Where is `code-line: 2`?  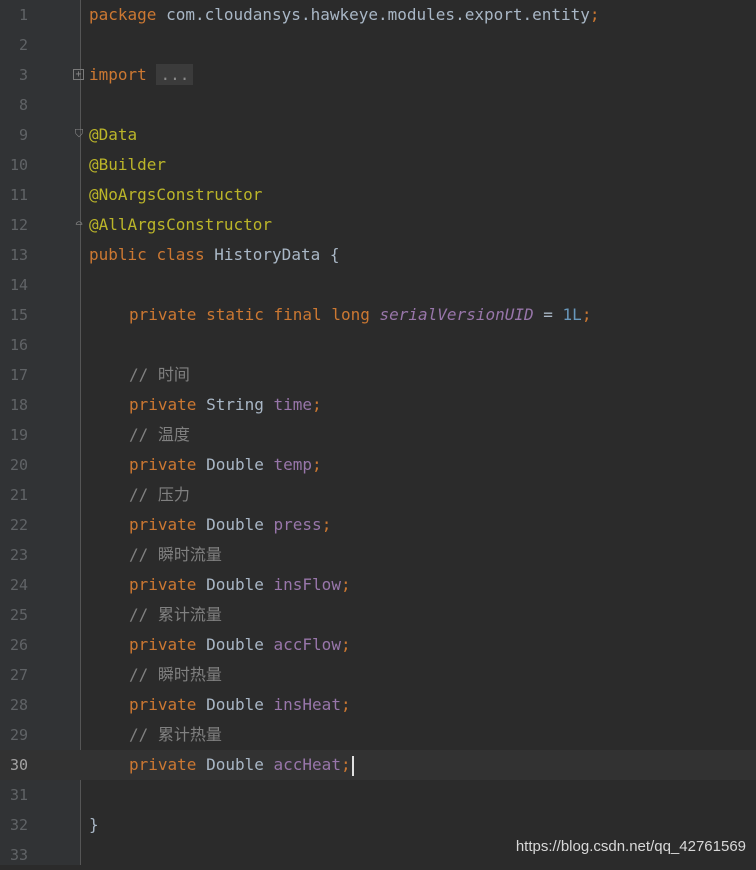 code-line: 2 is located at coordinates (378, 45).